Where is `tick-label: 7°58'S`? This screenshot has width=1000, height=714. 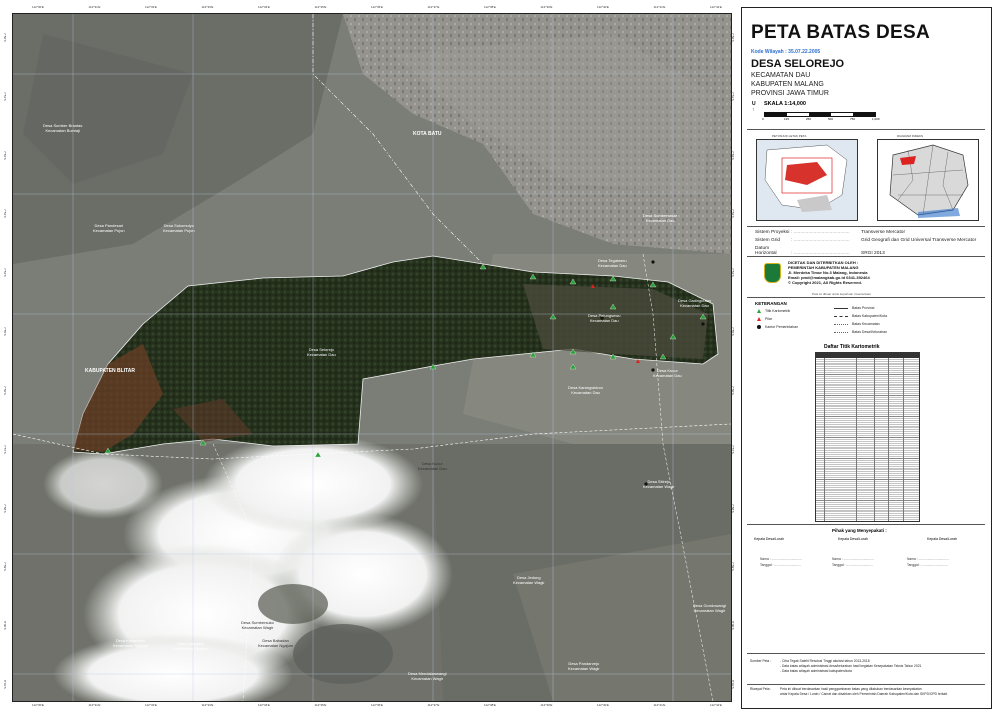
tick-label: 7°58'S is located at coordinates (5, 508).